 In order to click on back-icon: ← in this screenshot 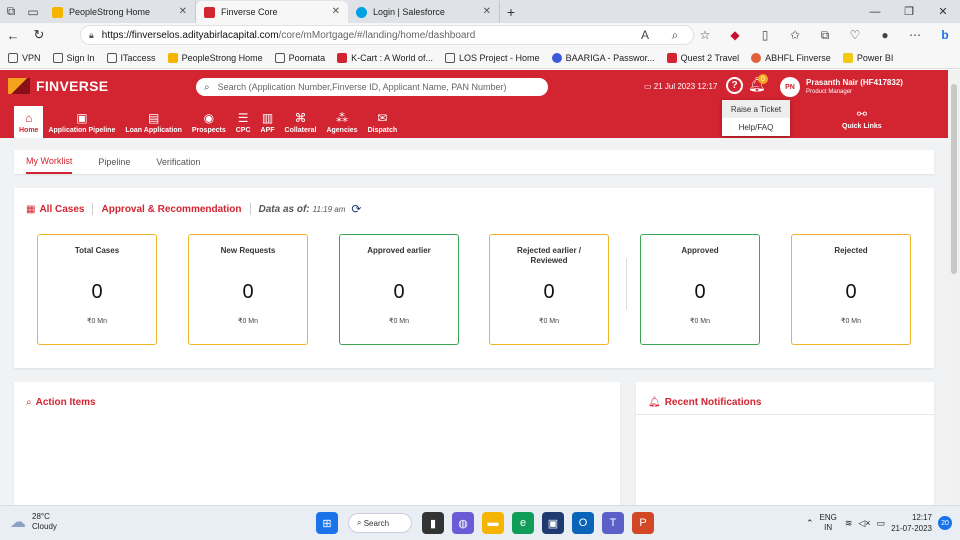, I will do `click(13, 35)`.